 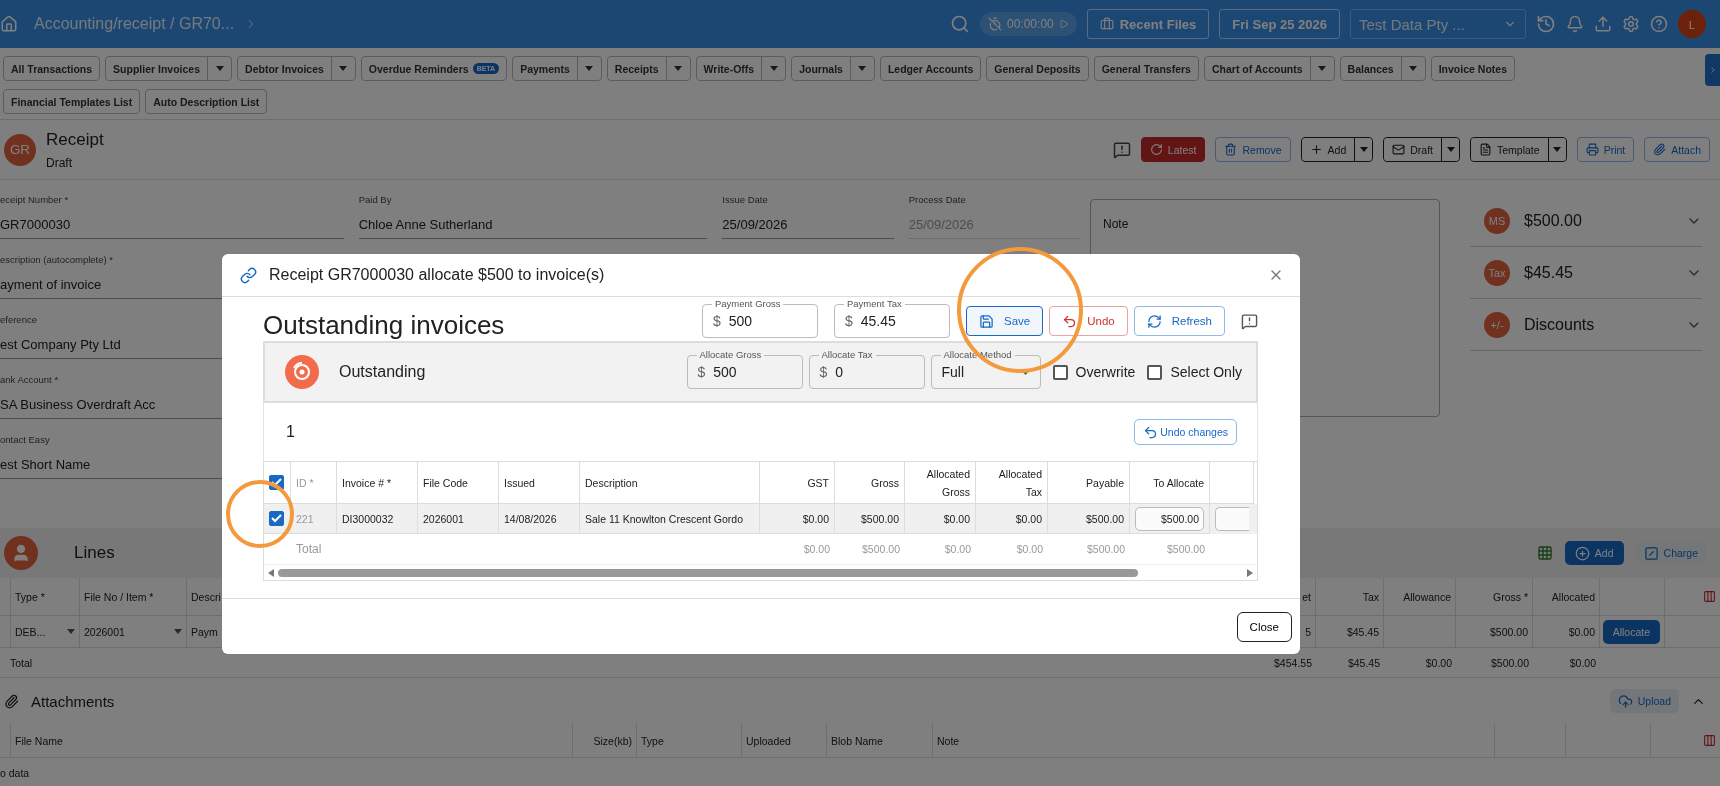 What do you see at coordinates (1306, 596) in the screenshot?
I see `column-header: et` at bounding box center [1306, 596].